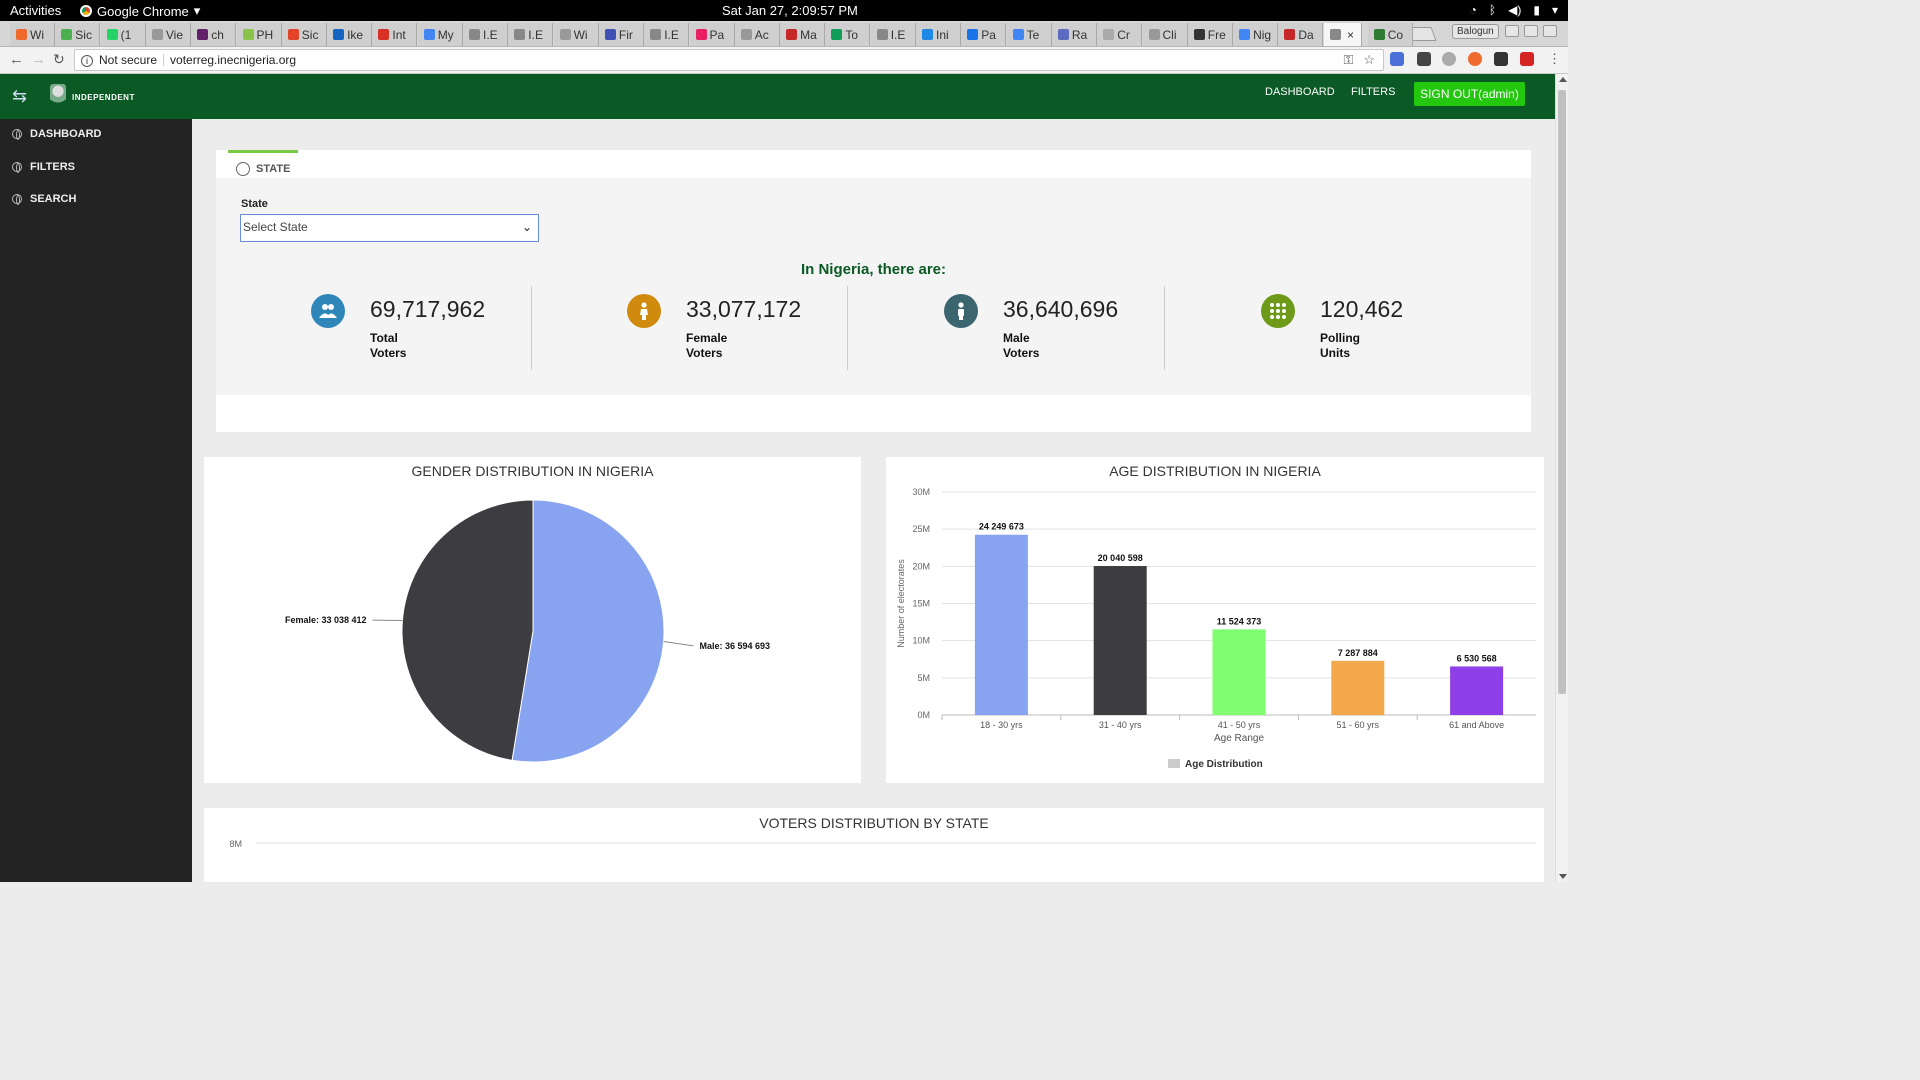 Image resolution: width=1920 pixels, height=1080 pixels. I want to click on scroll-up-icon, so click(1563, 79).